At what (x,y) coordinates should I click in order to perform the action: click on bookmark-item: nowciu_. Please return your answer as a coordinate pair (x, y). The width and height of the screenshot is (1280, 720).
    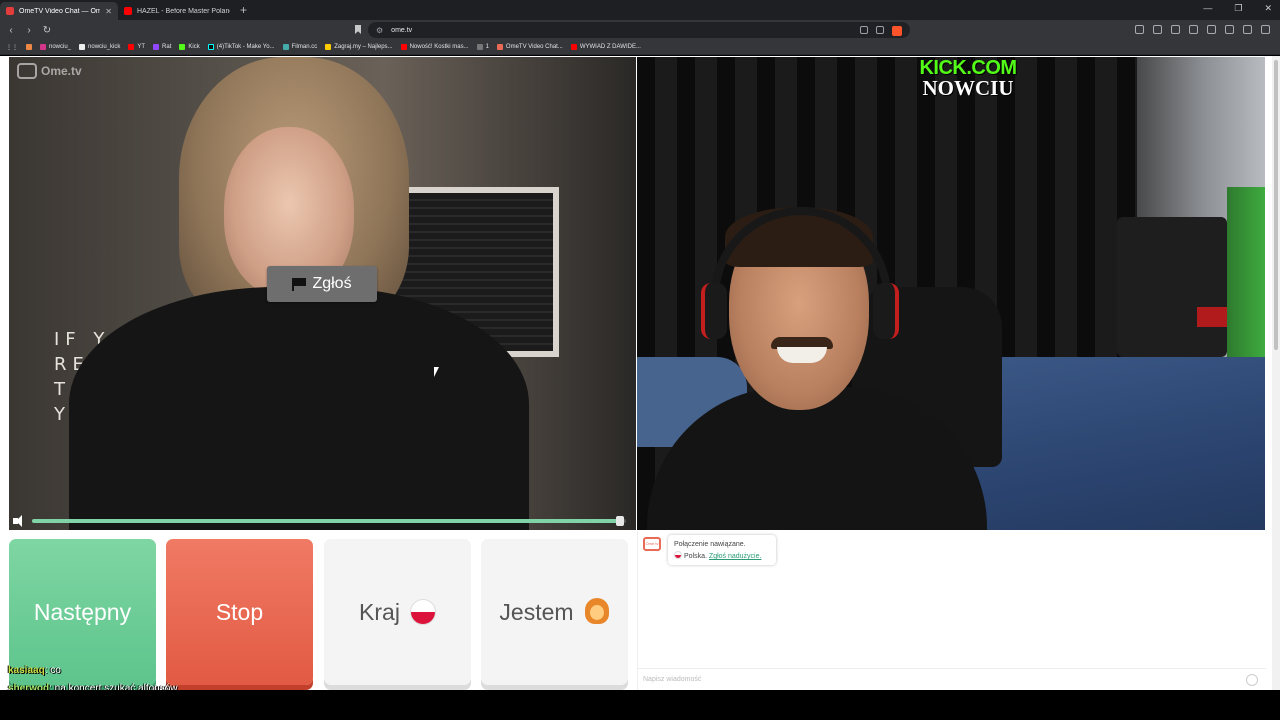
    Looking at the image, I should click on (55, 47).